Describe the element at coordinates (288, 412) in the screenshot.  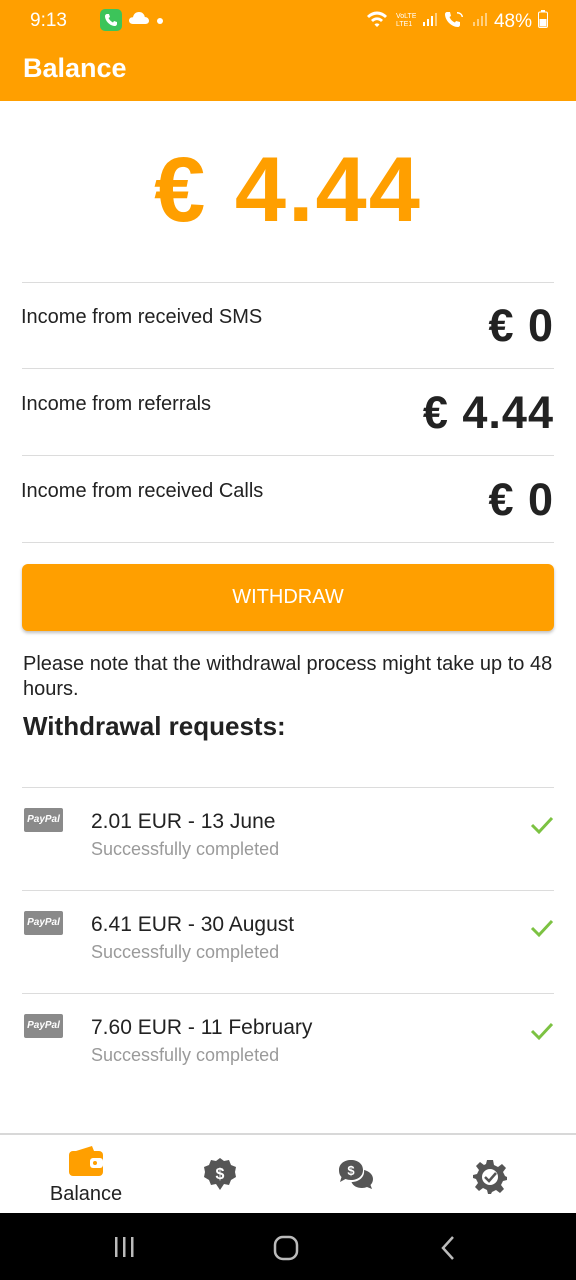
I see `income-row-referrals: Income from referrals € 4.44` at that location.